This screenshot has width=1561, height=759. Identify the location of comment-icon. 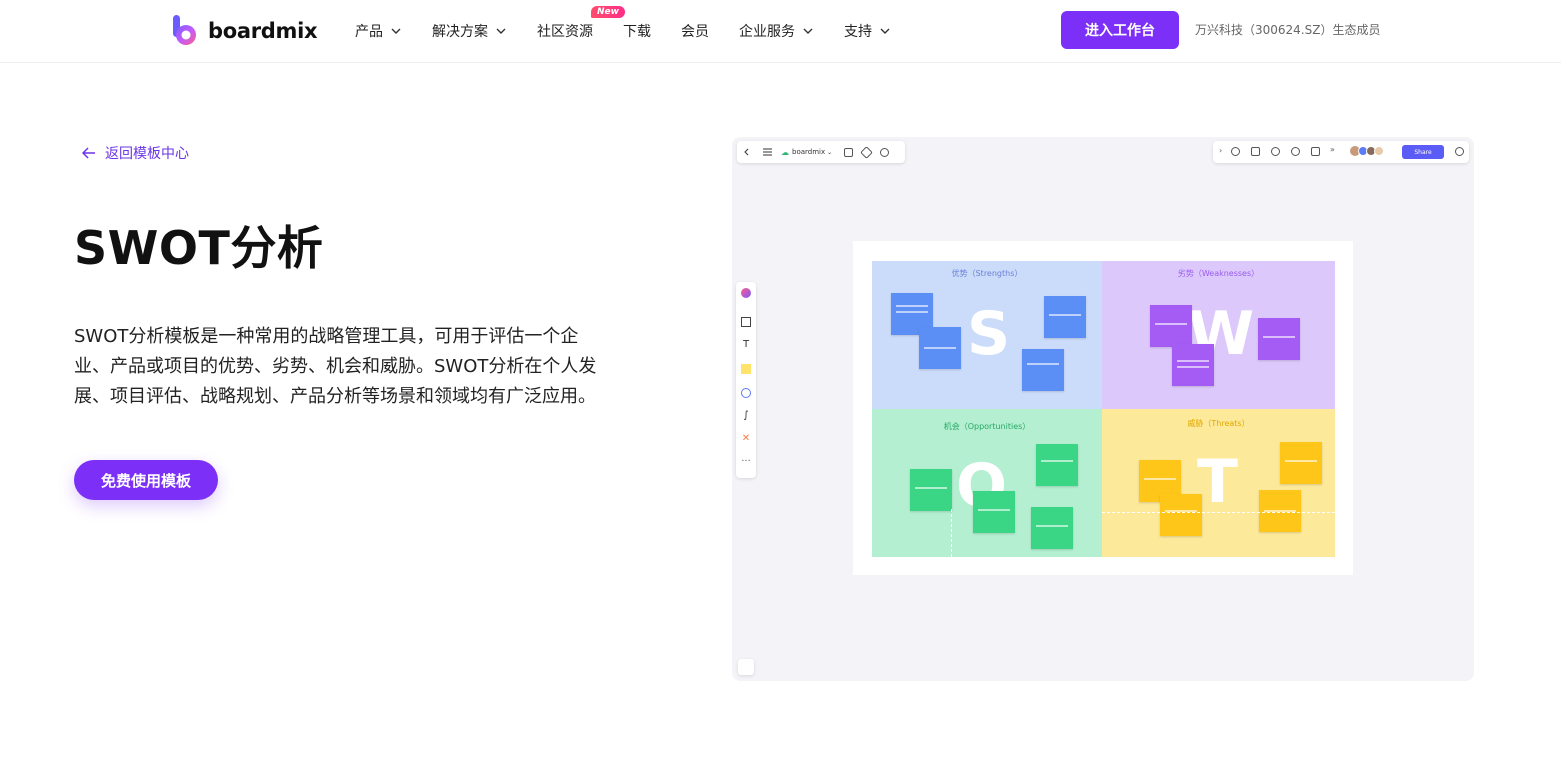
(1275, 151).